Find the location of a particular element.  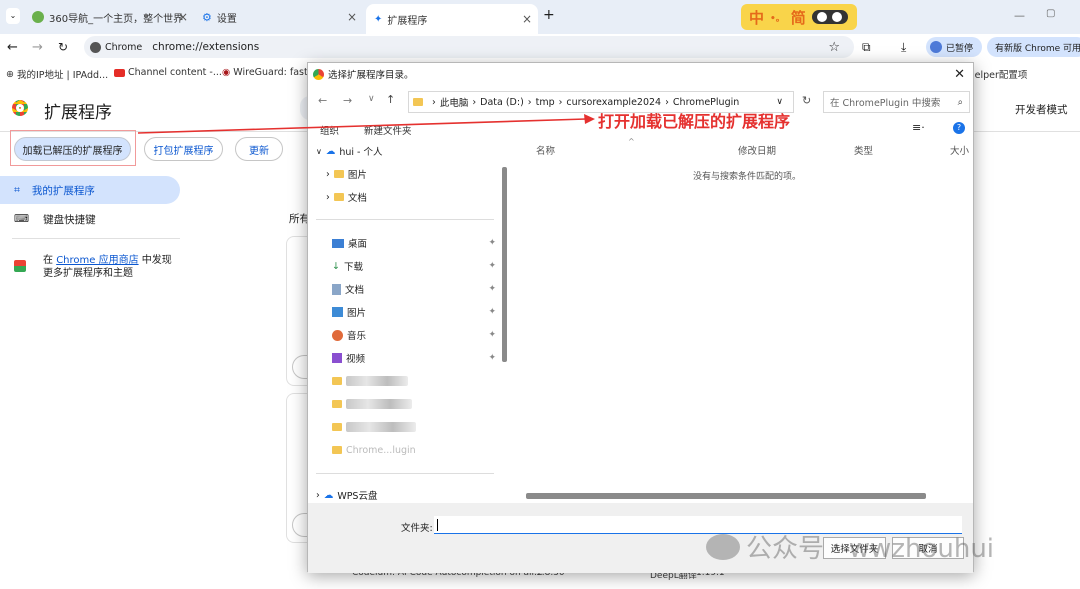

watermark: 公众号 · wwzhouhui is located at coordinates (850, 546).